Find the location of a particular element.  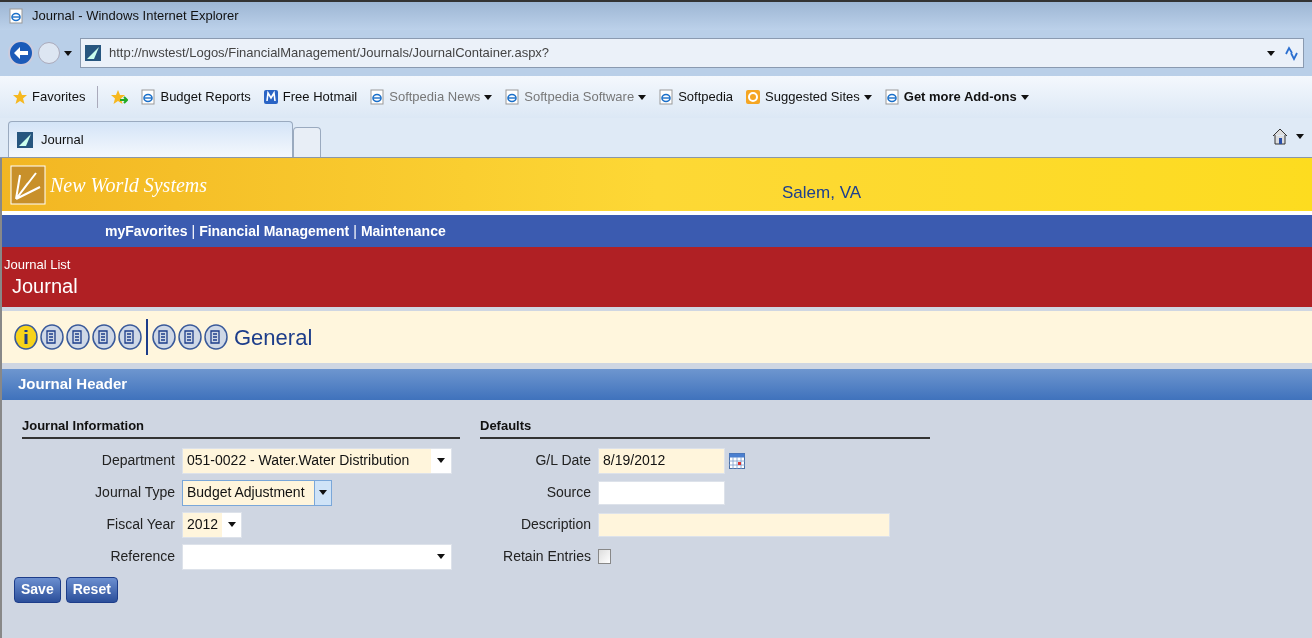

sunburst-logo-icon is located at coordinates (28, 184).